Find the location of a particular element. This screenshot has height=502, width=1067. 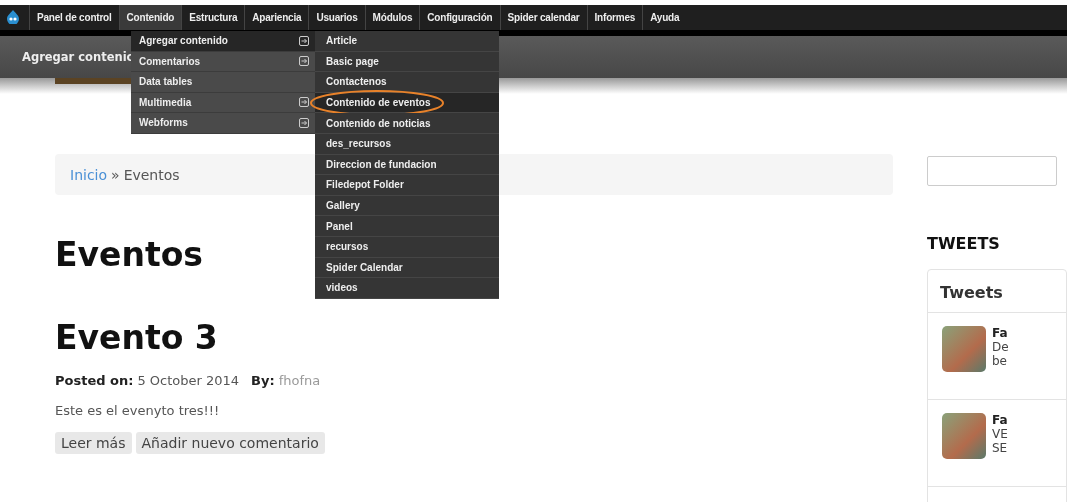

menu-item: Comentarios is located at coordinates (223, 61).